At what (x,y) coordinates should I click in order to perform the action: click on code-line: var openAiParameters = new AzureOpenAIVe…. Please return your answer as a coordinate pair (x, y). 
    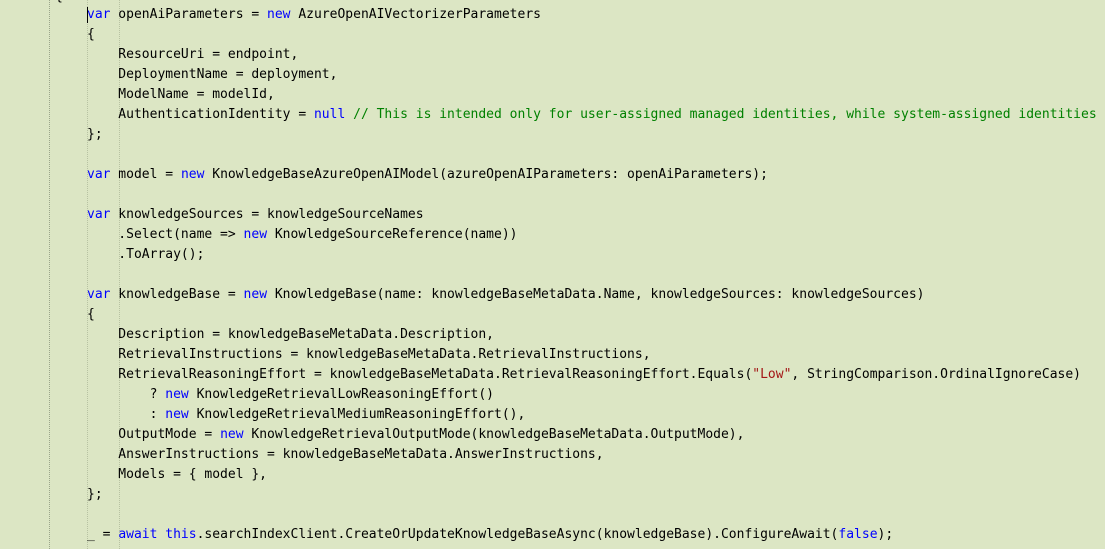
    Looking at the image, I should click on (592, 15).